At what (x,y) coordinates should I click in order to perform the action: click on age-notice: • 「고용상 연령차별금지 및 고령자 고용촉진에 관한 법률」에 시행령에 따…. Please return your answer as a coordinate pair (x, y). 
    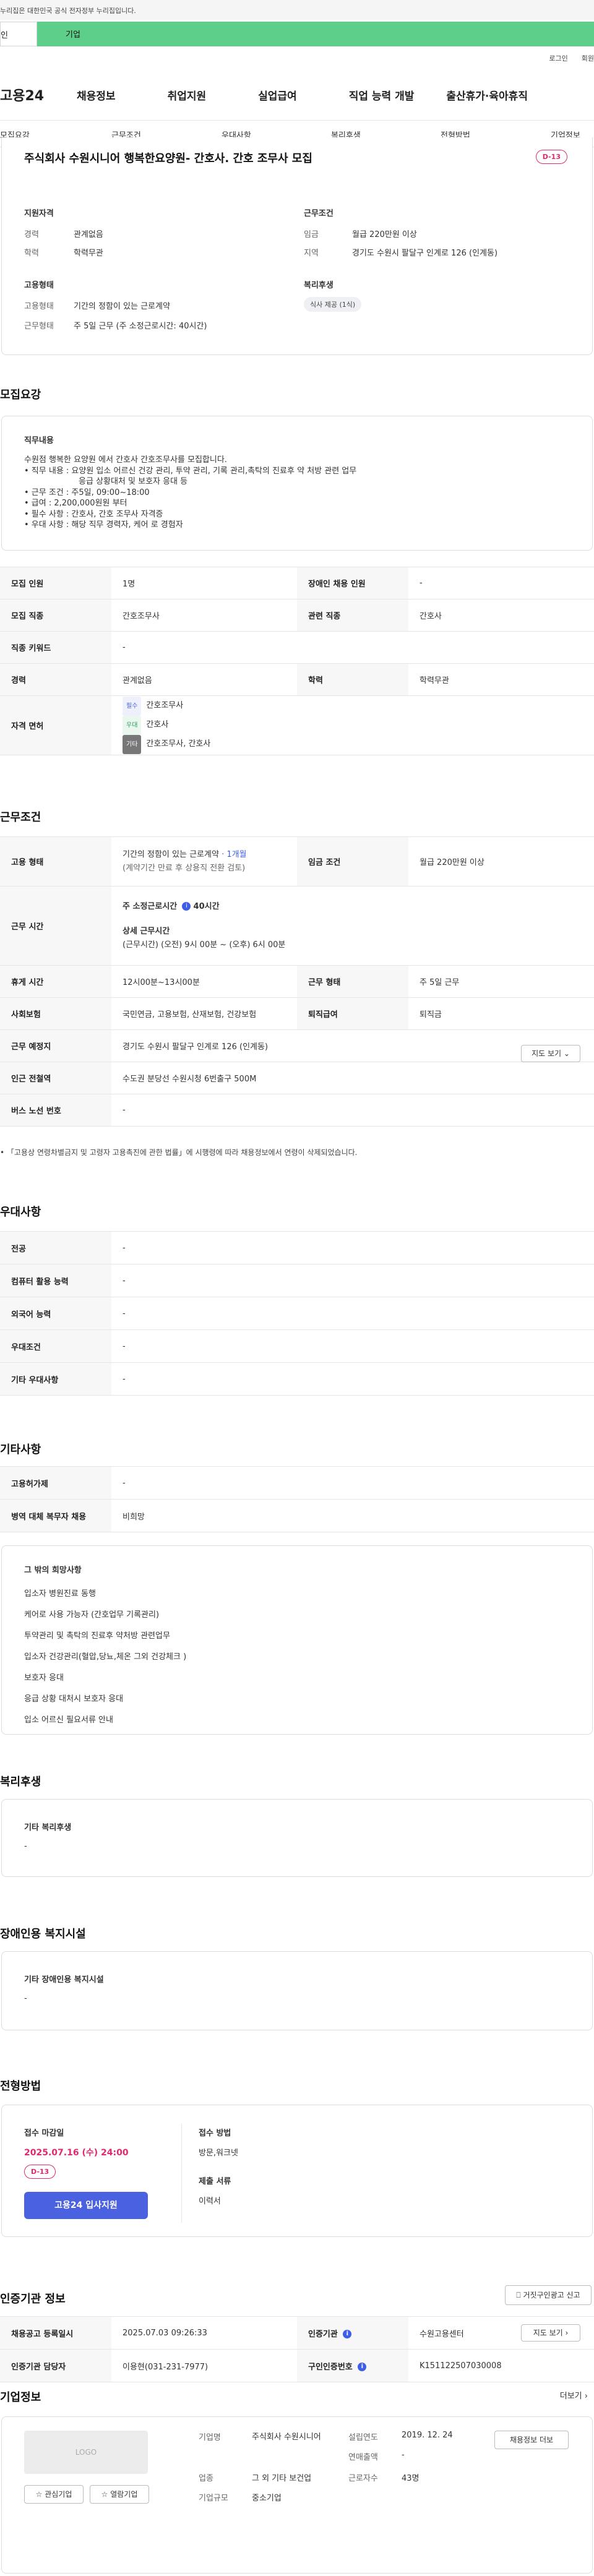
    Looking at the image, I should click on (179, 1152).